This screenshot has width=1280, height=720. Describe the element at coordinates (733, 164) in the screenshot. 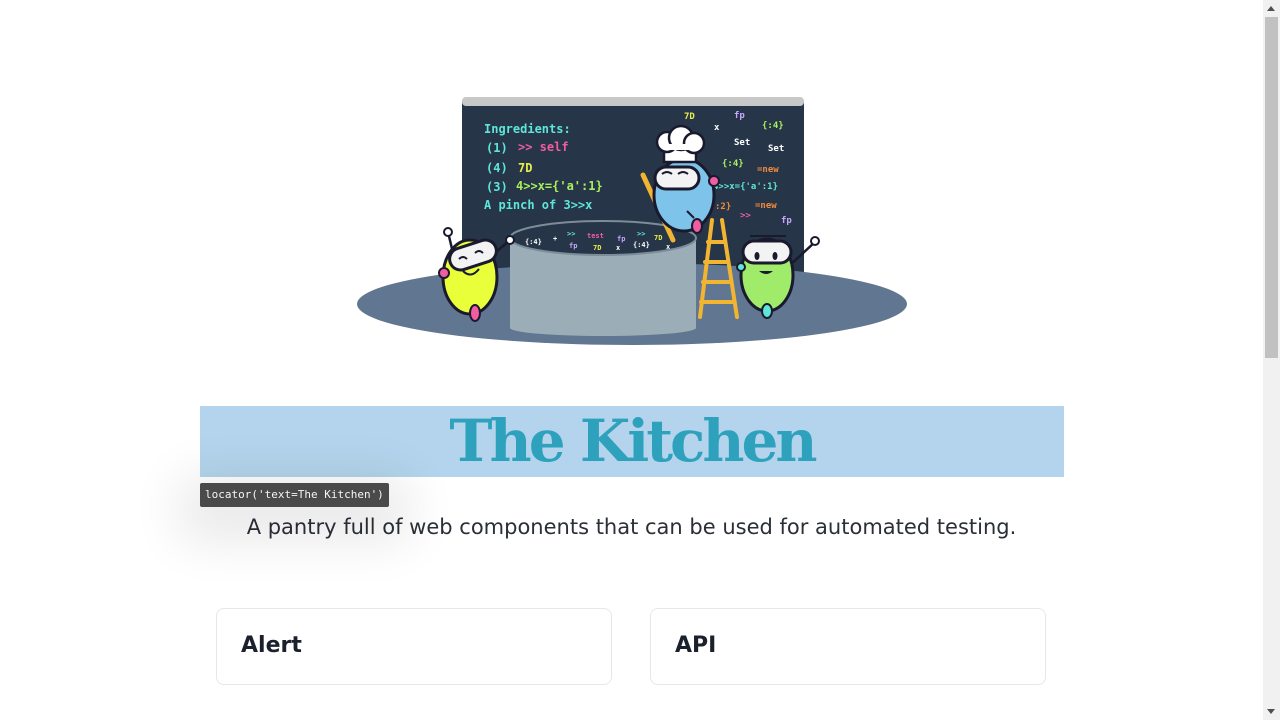

I see `symbol-brace-2: {:4}` at that location.